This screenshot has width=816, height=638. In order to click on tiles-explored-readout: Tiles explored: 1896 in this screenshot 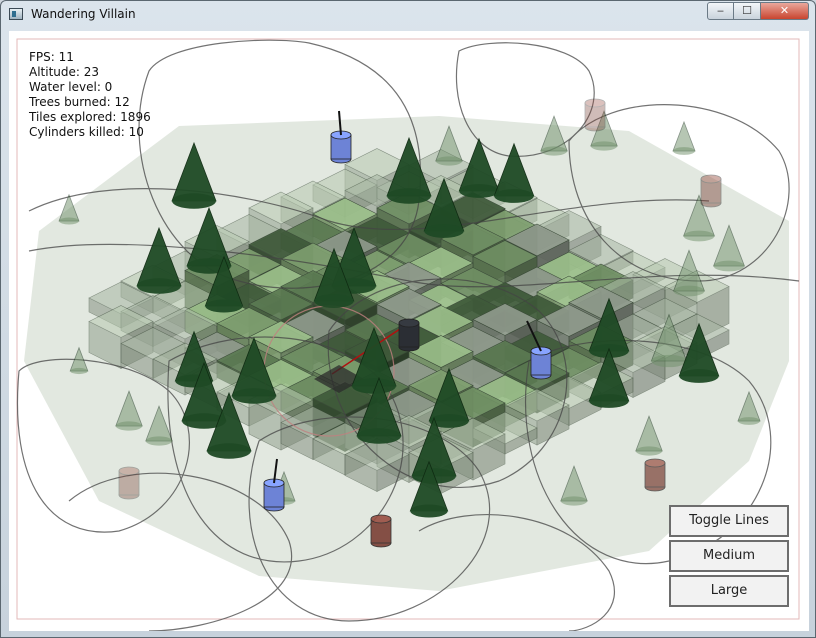, I will do `click(90, 117)`.